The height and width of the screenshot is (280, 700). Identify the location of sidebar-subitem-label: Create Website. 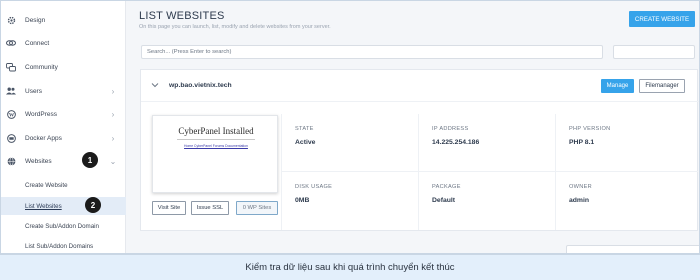
(46, 185).